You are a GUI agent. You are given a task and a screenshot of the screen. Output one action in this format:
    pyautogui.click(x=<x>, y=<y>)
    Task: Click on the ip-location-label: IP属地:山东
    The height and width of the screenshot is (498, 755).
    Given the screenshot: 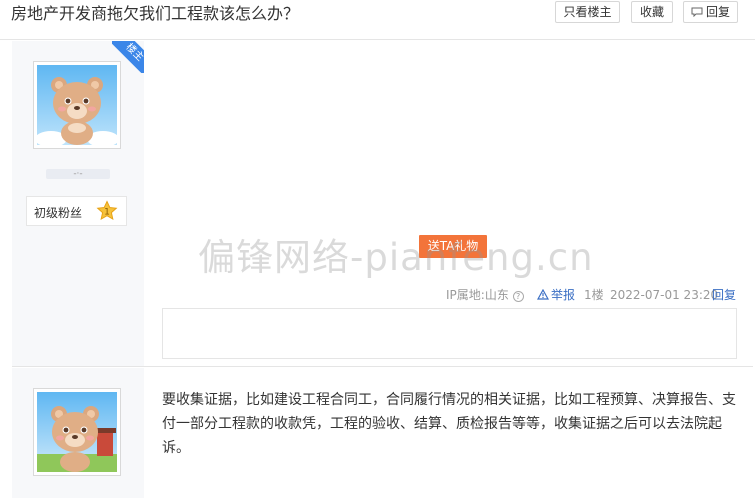 What is the action you would take?
    pyautogui.click(x=477, y=295)
    